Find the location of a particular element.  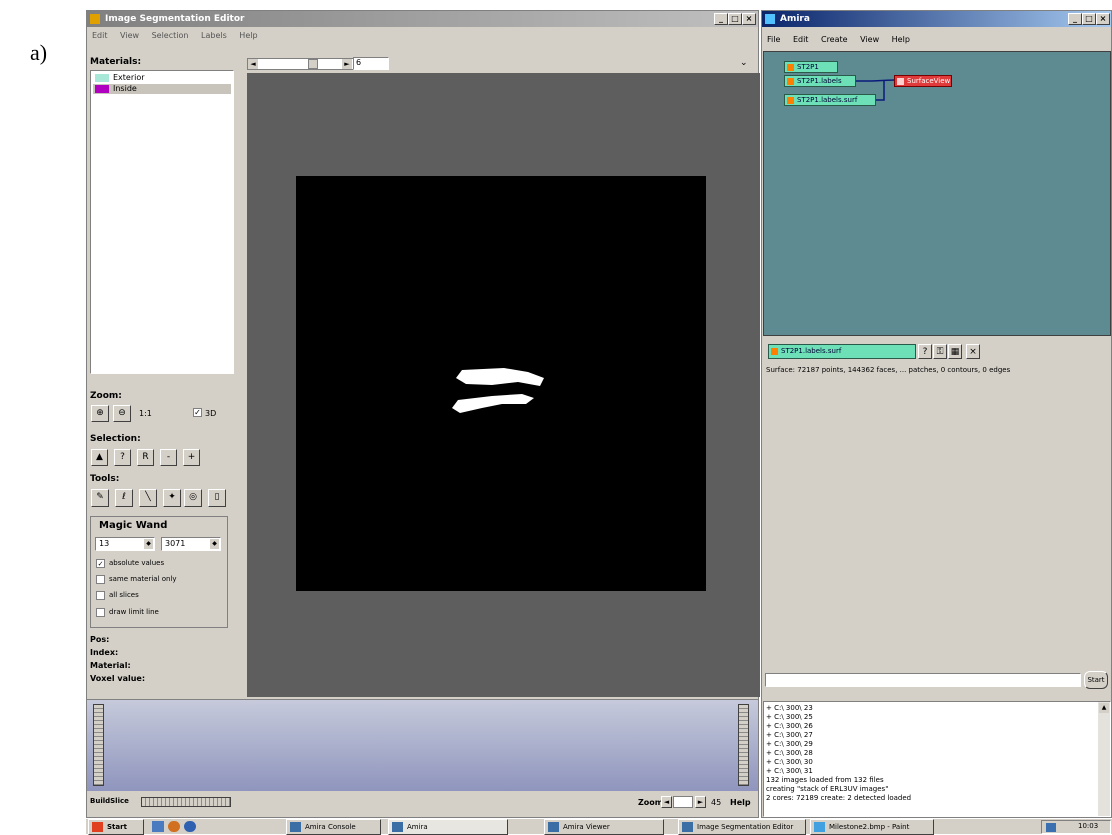

module-info-icon: ? is located at coordinates (925, 351).